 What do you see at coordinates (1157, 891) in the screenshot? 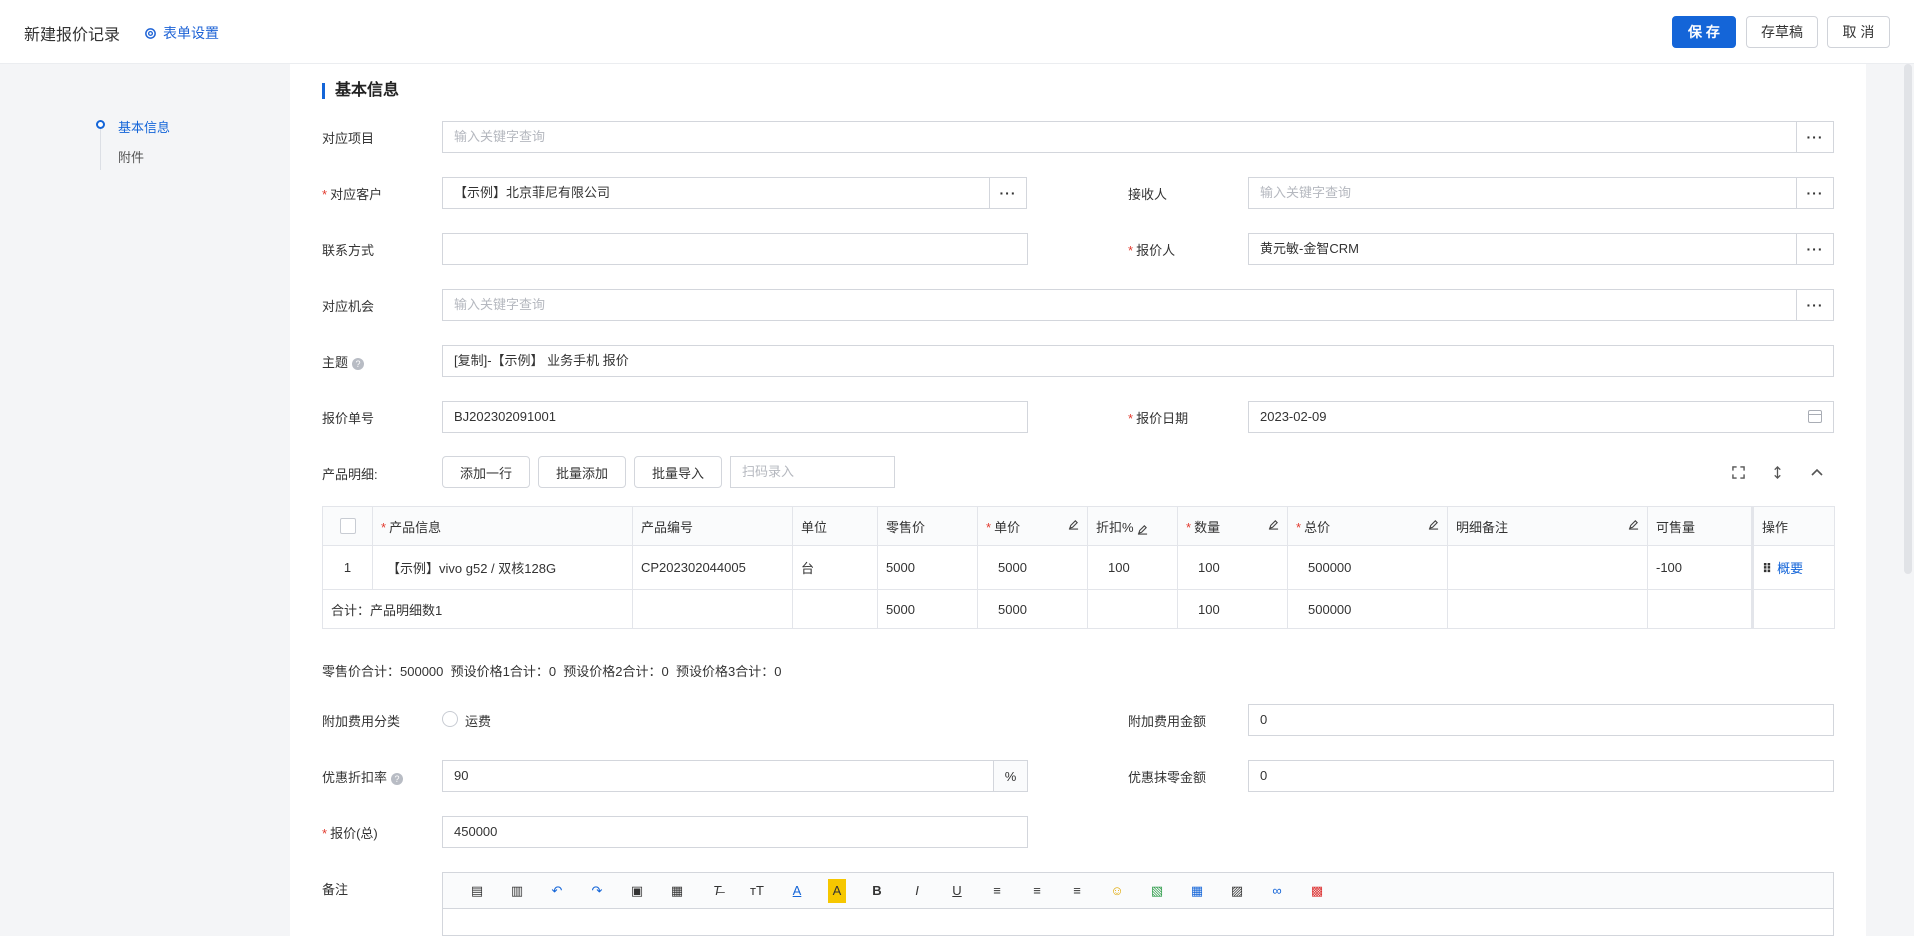
I see `insert-image-icon: ▧` at bounding box center [1157, 891].